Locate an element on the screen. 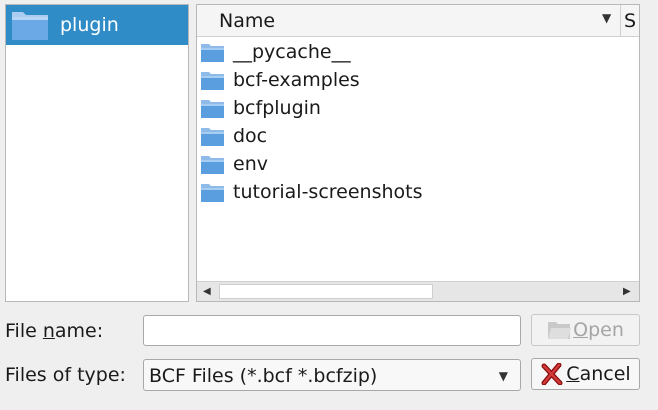 The image size is (658, 410). column-header-name: Name ▼ is located at coordinates (409, 20).